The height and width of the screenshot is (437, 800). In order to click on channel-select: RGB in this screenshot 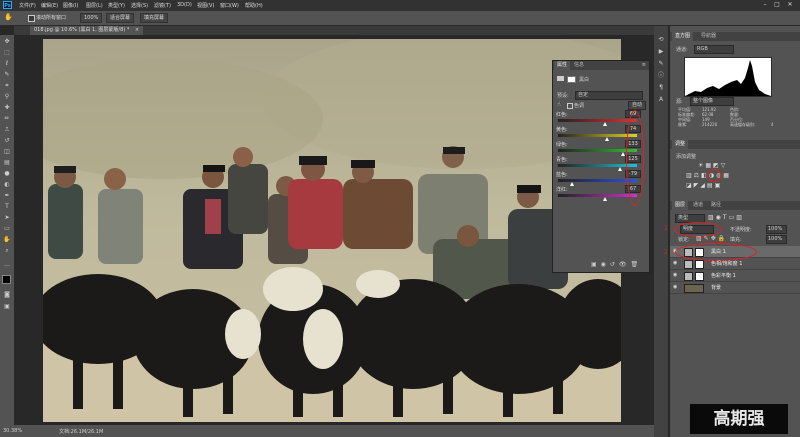, I will do `click(714, 49)`.